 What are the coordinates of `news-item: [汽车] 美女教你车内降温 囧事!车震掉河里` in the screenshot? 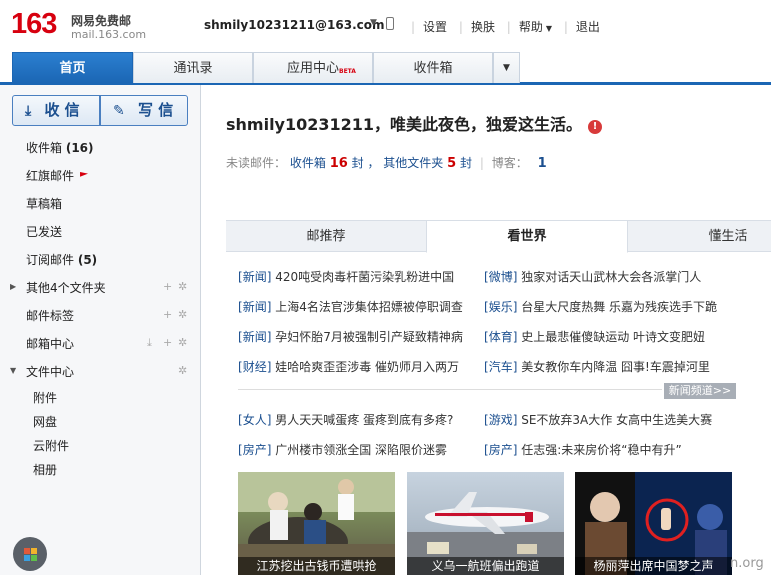 It's located at (597, 366).